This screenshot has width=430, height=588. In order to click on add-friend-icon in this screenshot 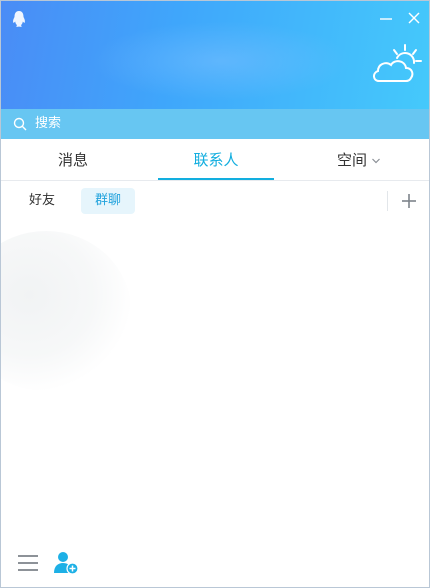, I will do `click(66, 563)`.